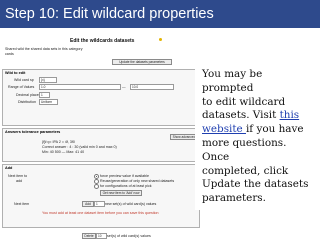  What do you see at coordinates (58, 142) in the screenshot?
I see `answer-line-1: {f}f=p: IPA 2 = 4f, 3f0` at bounding box center [58, 142].